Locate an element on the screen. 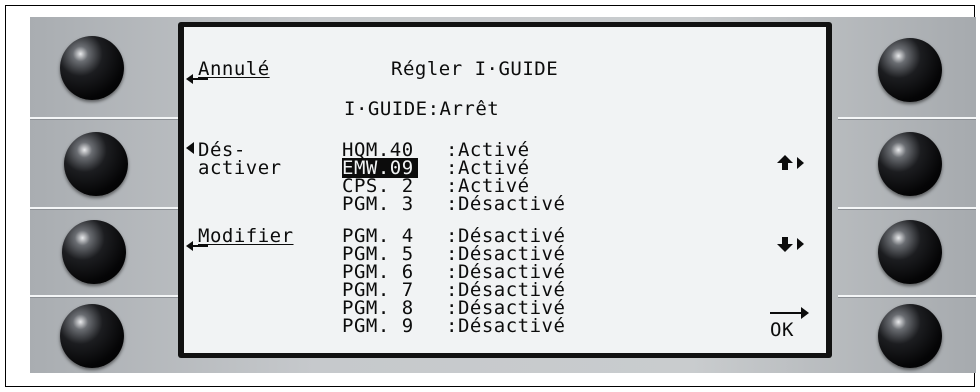 This screenshot has width=980, height=392. scroll-up-icon is located at coordinates (791, 163).